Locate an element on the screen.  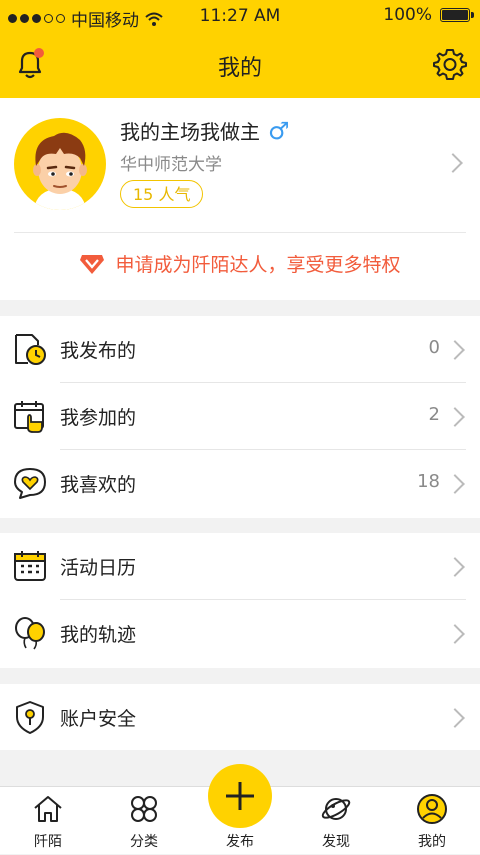
list-item-count: 18 is located at coordinates (428, 481).